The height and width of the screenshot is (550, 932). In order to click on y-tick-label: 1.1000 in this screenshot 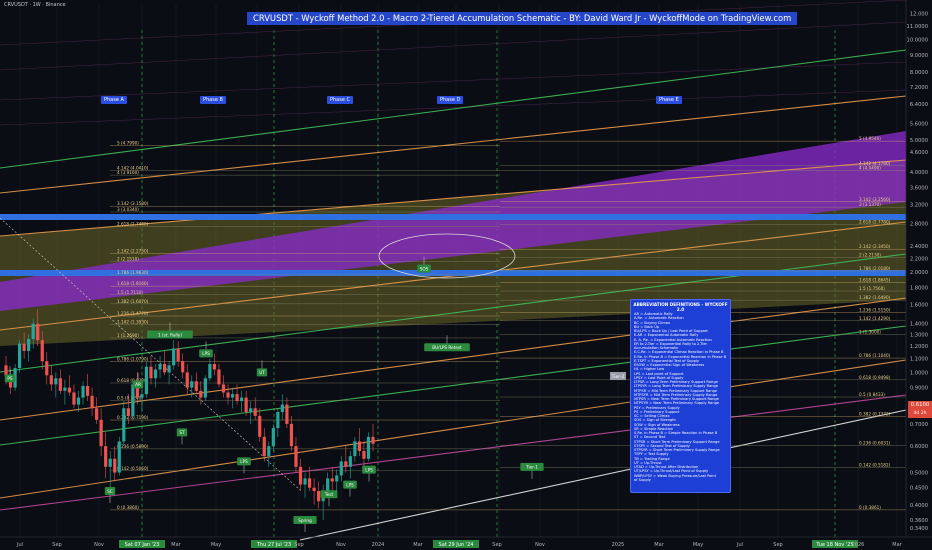, I will do `click(919, 360)`.